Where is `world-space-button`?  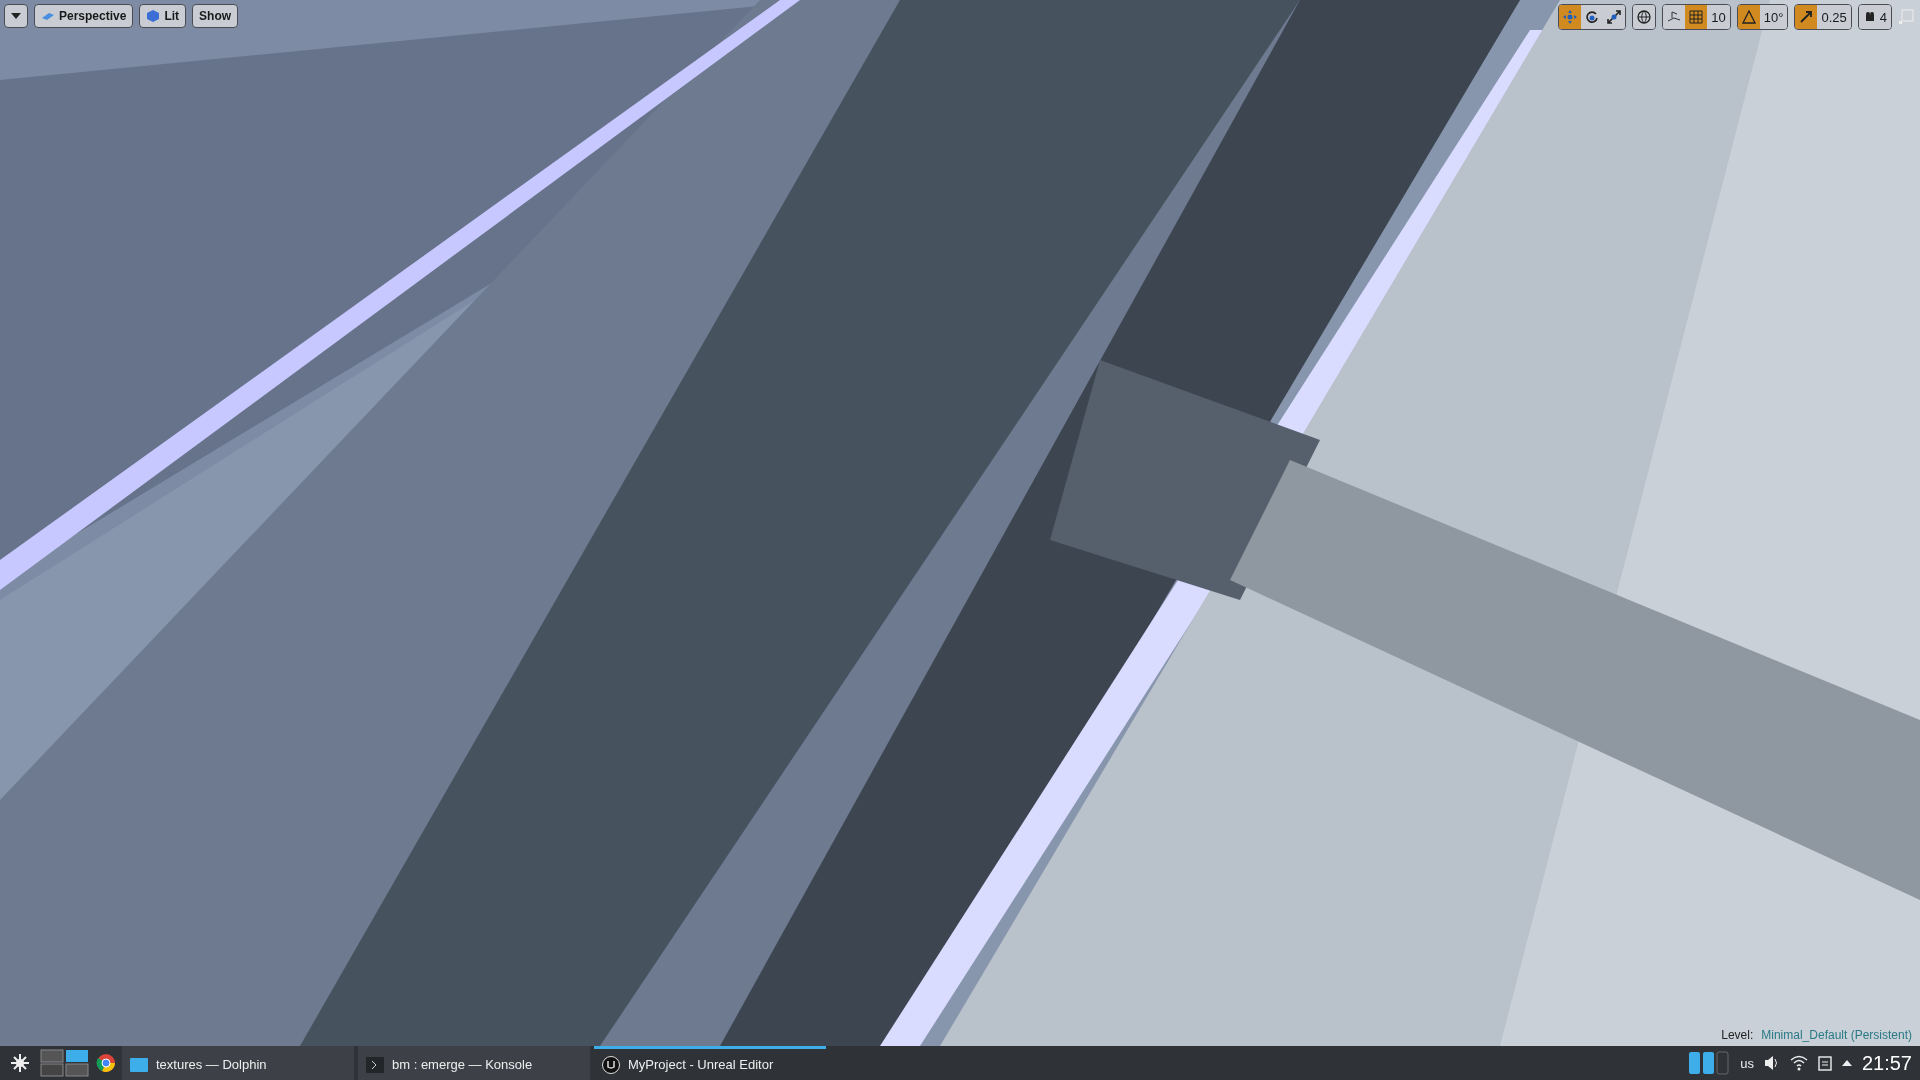 world-space-button is located at coordinates (1644, 17).